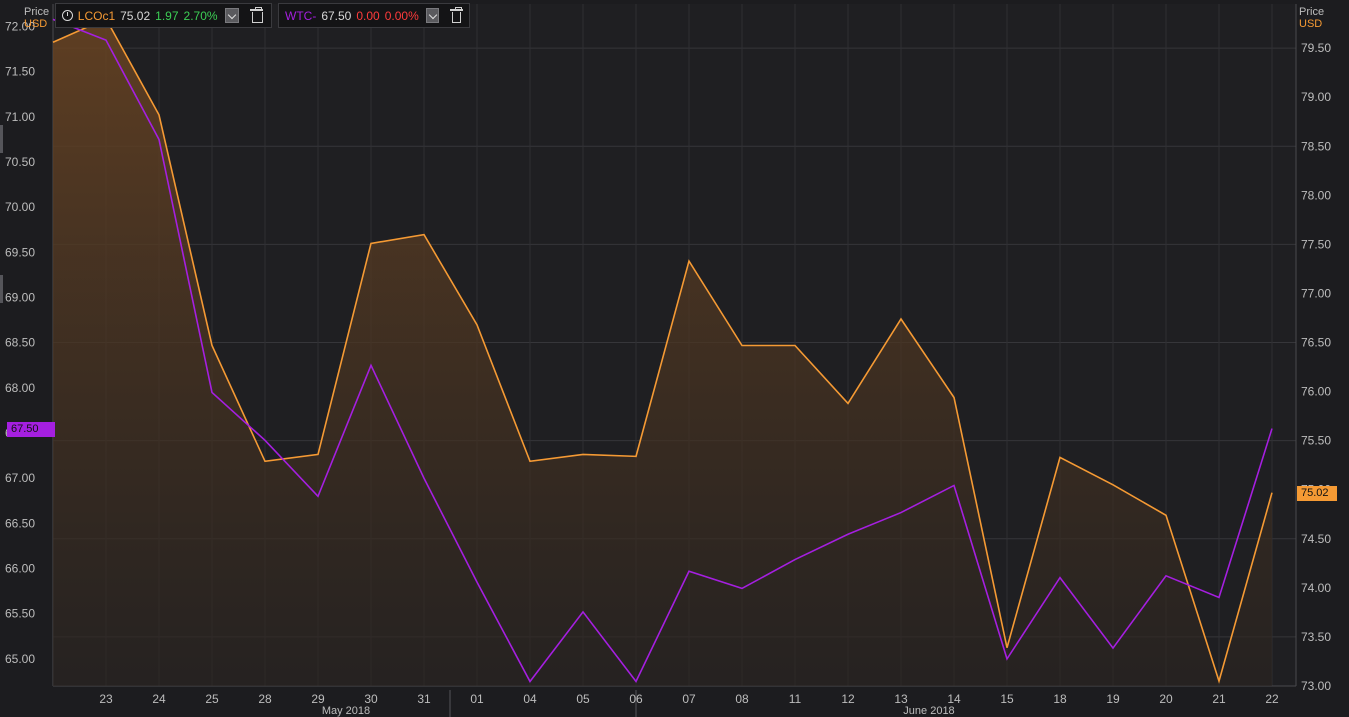  Describe the element at coordinates (1311, 24) in the screenshot. I see `right-axis-title-currency: USD` at that location.